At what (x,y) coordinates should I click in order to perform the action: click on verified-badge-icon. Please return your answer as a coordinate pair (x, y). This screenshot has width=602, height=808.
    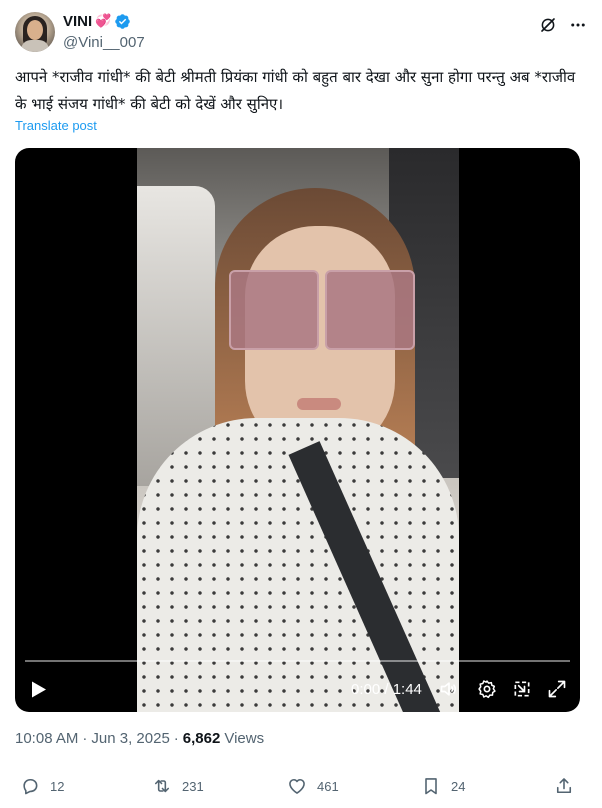
    Looking at the image, I should click on (122, 21).